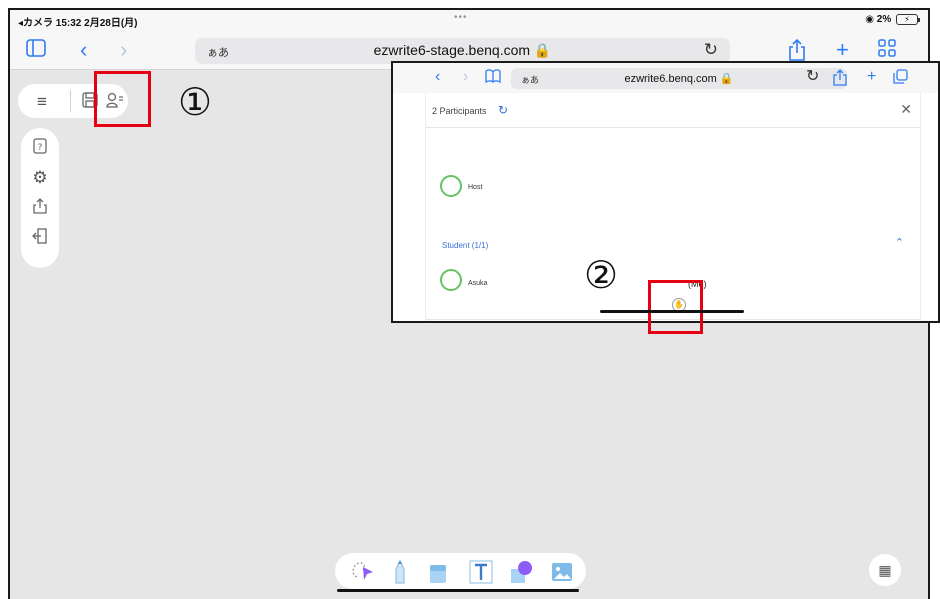 The width and height of the screenshot is (940, 599). What do you see at coordinates (460, 571) in the screenshot?
I see `tool-dock` at bounding box center [460, 571].